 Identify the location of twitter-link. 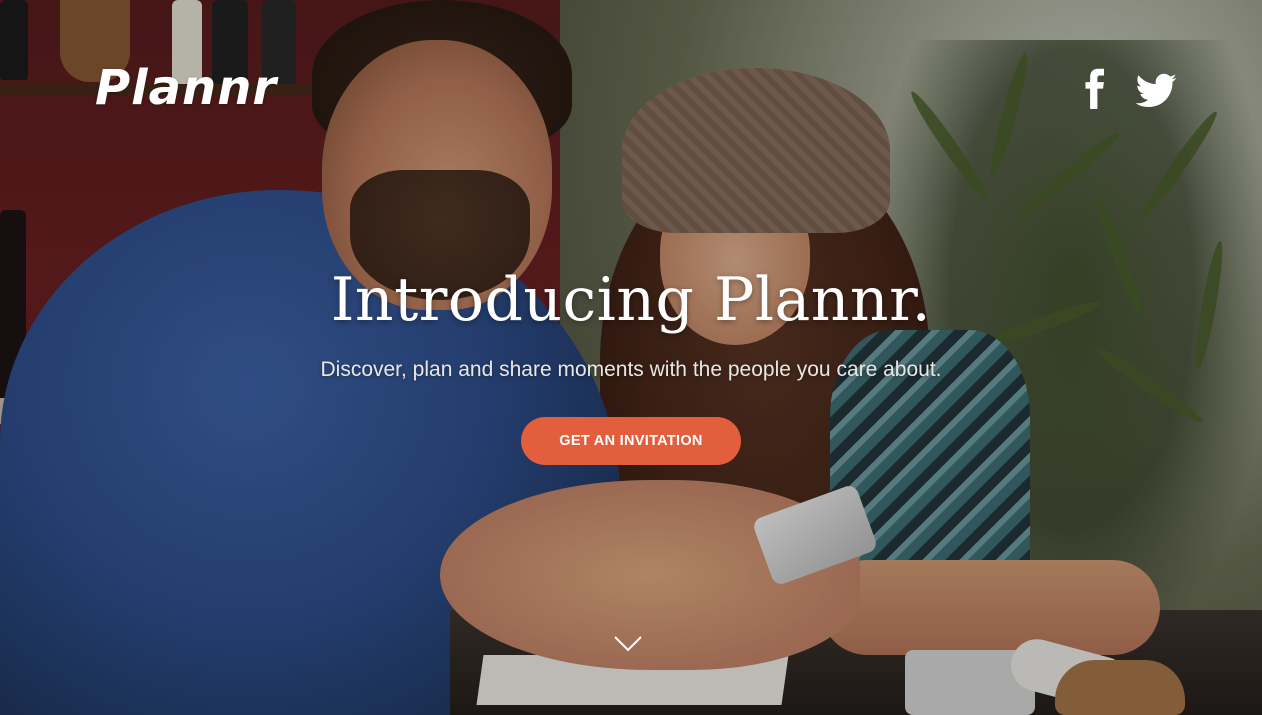
(1156, 89).